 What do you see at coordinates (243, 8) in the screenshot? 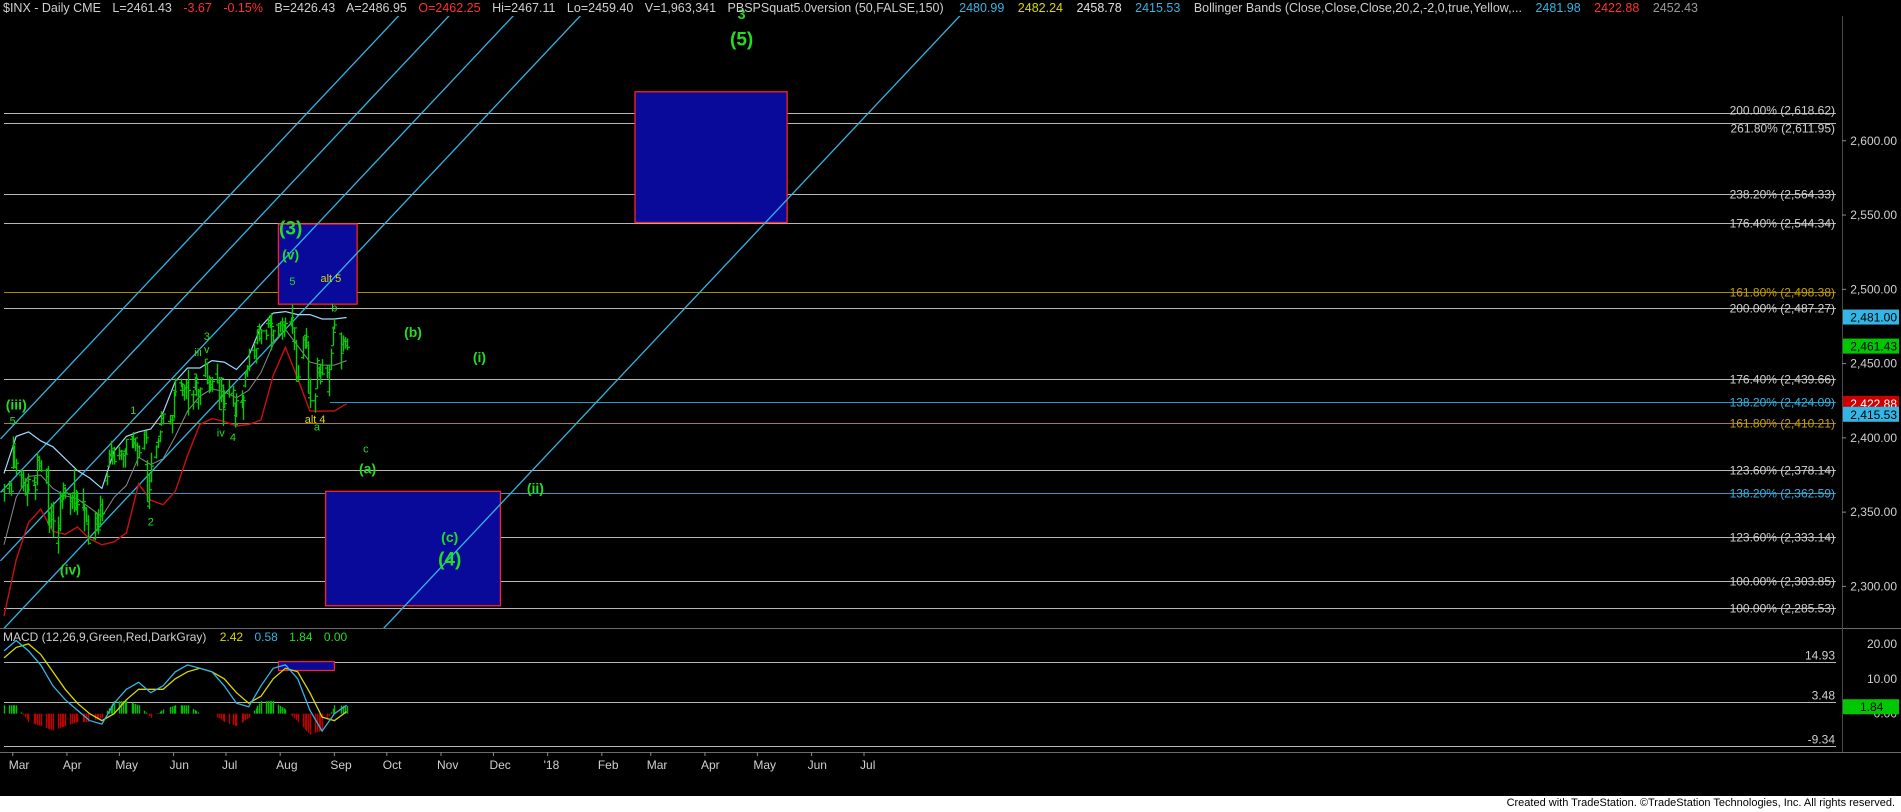
I see `price-change-pct: -0.15%` at bounding box center [243, 8].